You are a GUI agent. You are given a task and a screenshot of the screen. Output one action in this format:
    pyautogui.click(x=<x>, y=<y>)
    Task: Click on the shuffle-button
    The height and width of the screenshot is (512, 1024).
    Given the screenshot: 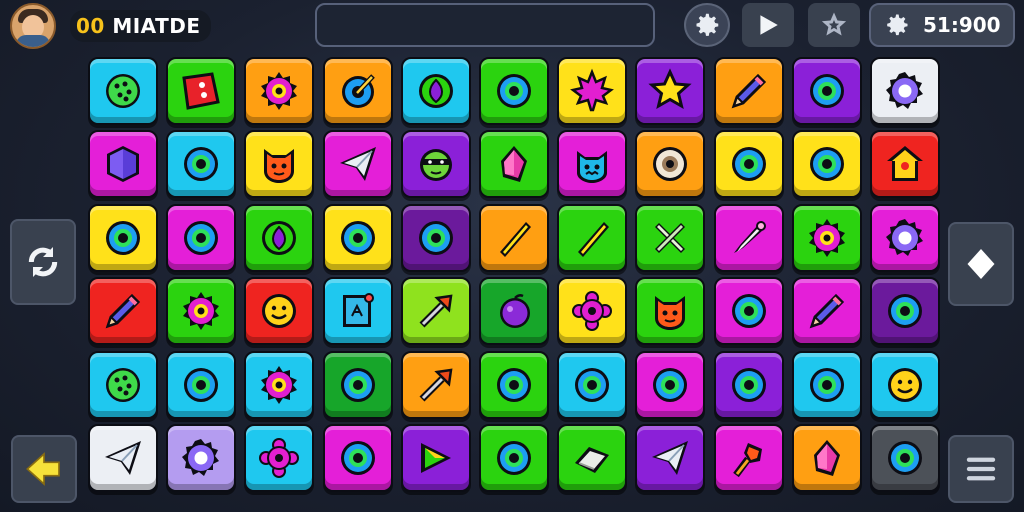 What is the action you would take?
    pyautogui.click(x=43, y=262)
    